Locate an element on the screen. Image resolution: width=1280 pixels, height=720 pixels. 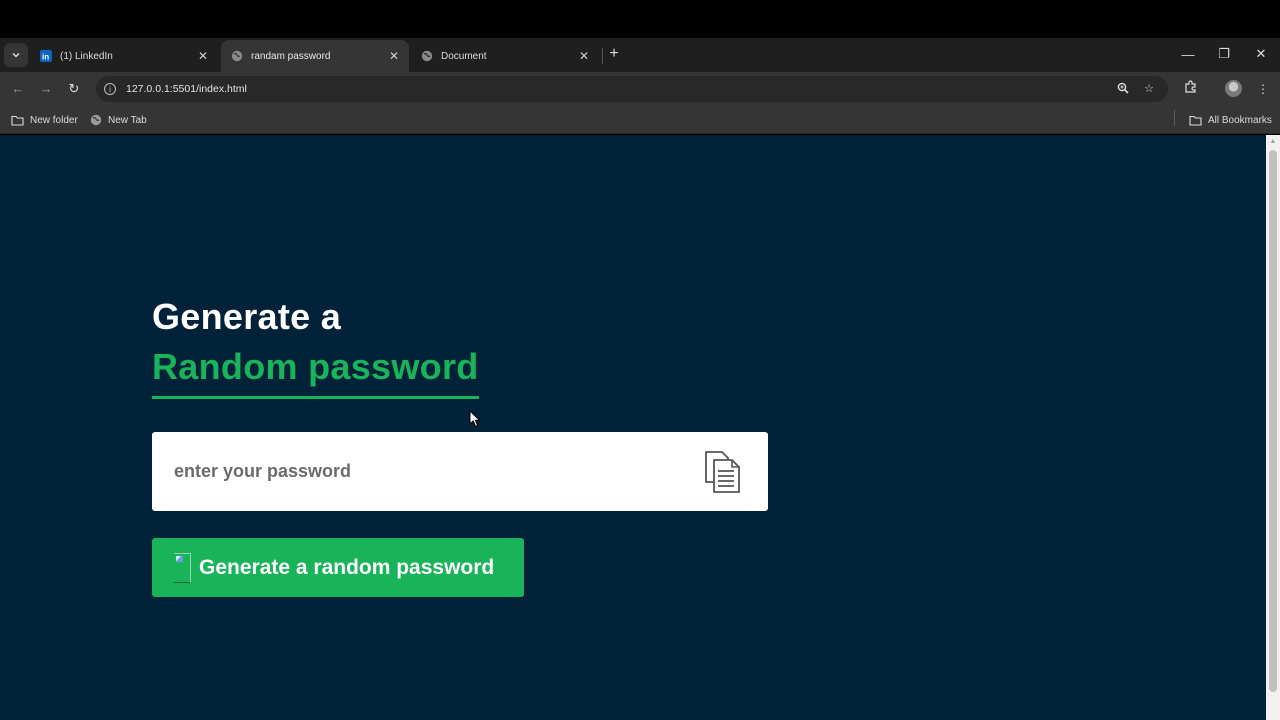
tab-title: Document is located at coordinates (464, 56).